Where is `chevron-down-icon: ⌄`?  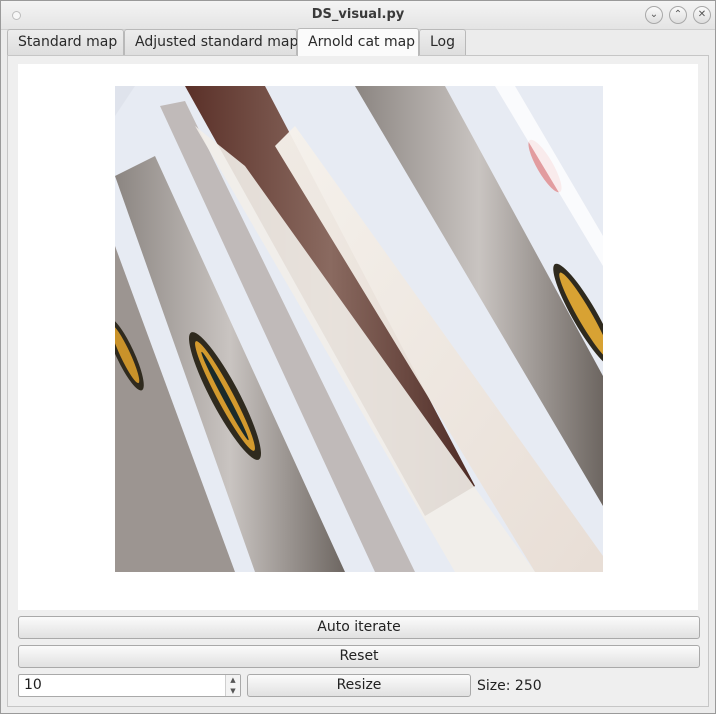 chevron-down-icon: ⌄ is located at coordinates (654, 14).